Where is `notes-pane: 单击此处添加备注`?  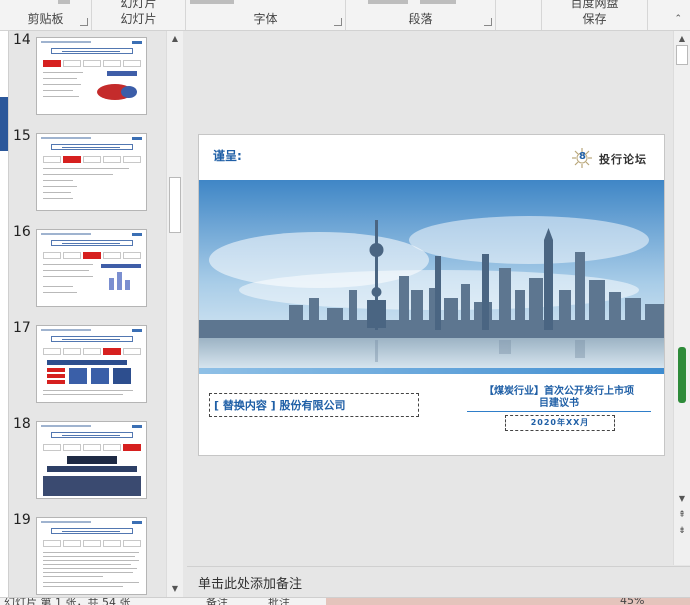
notes-pane: 单击此处添加备注 is located at coordinates (438, 581).